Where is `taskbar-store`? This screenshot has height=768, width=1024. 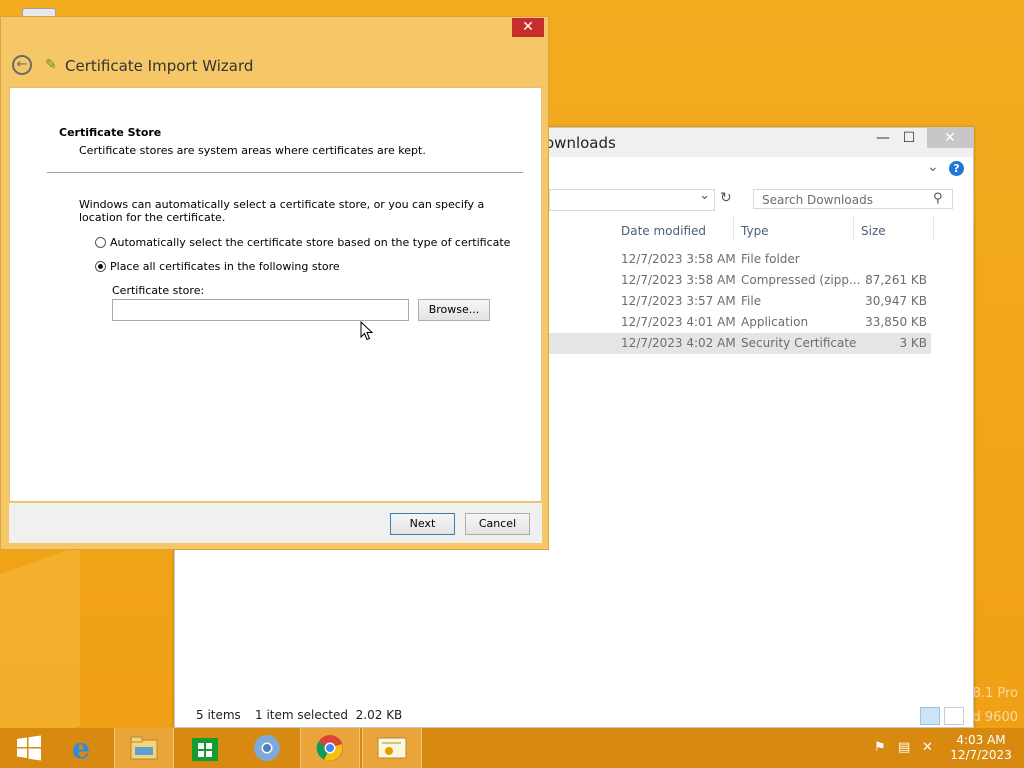
taskbar-store is located at coordinates (205, 748).